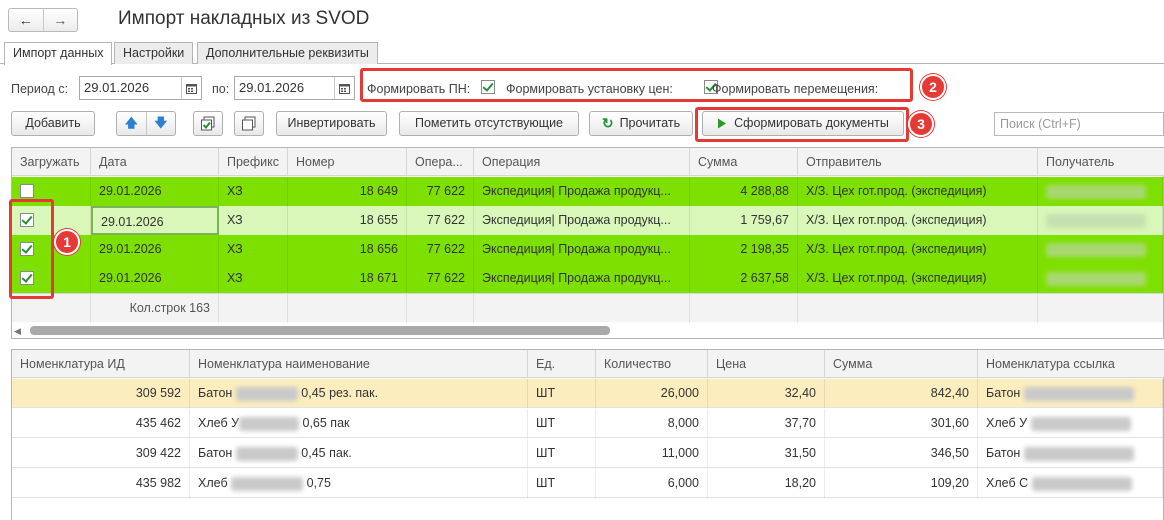 The height and width of the screenshot is (520, 1164). Describe the element at coordinates (652, 453) in the screenshot. I see `cell-quantity: 11,000` at that location.